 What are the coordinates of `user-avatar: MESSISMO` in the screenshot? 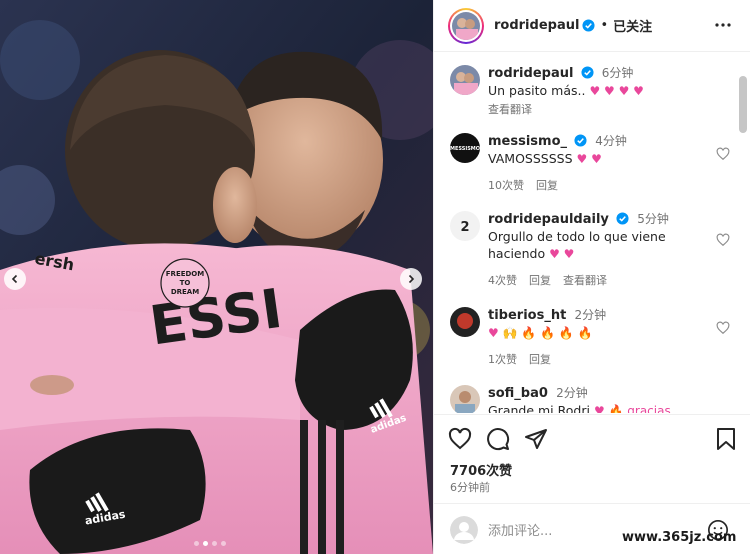 It's located at (465, 148).